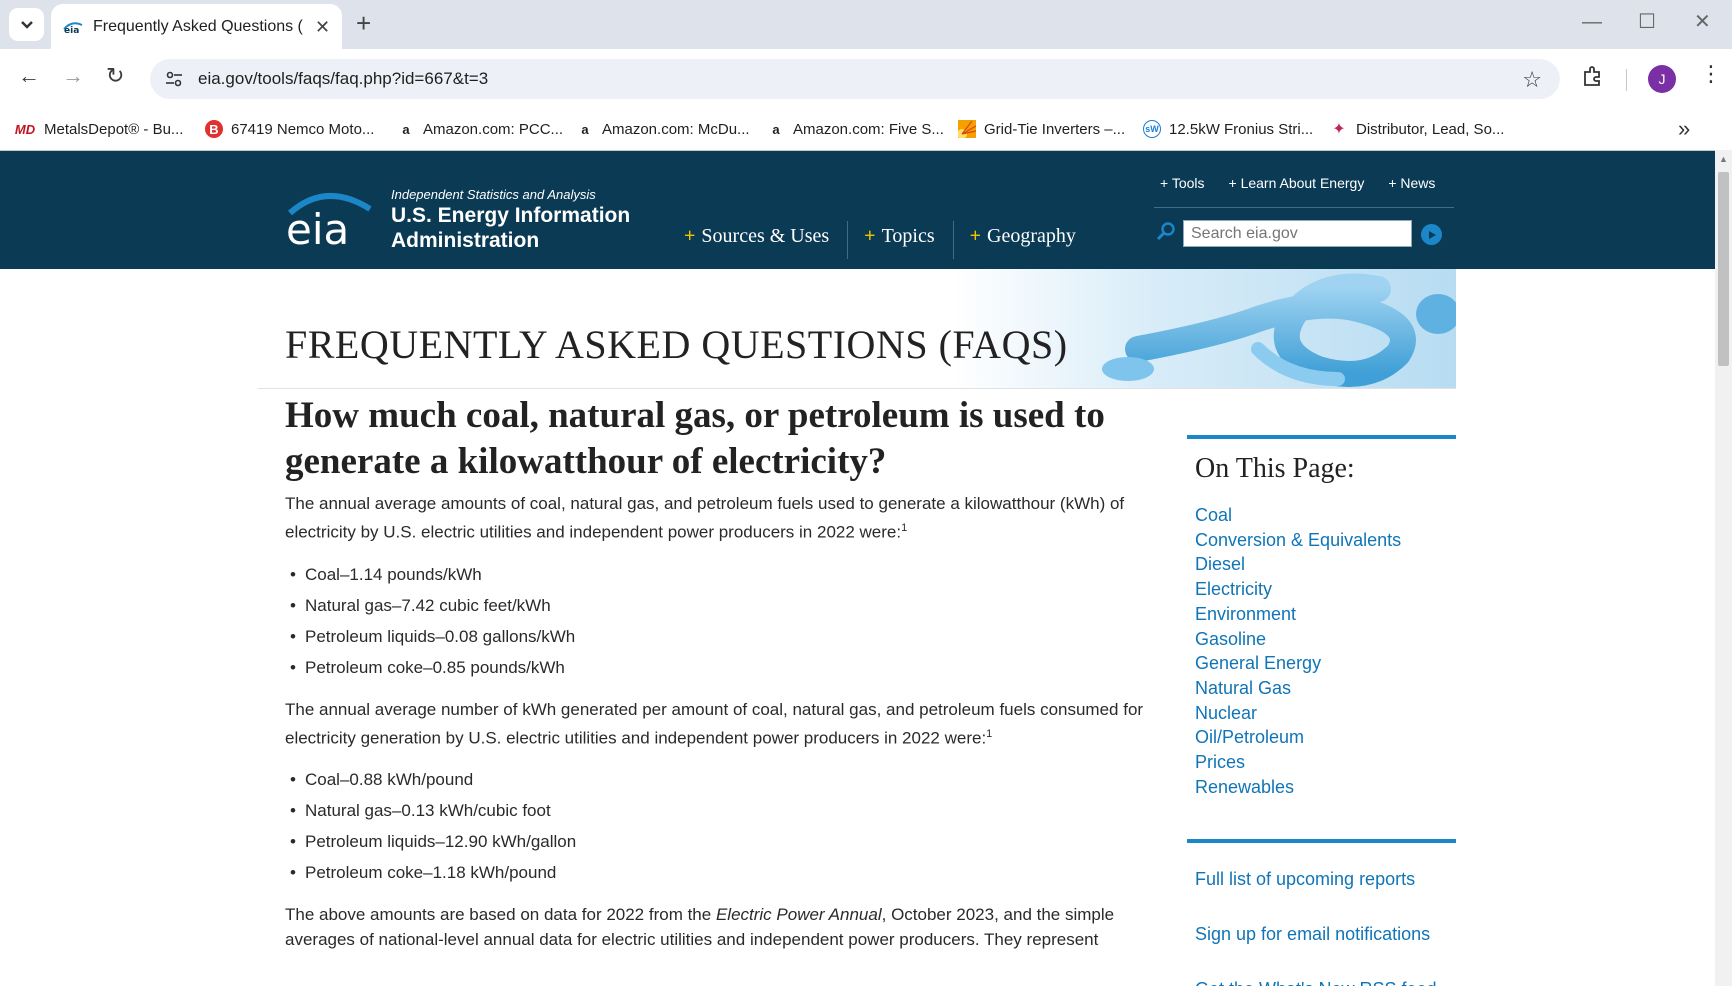  What do you see at coordinates (1325, 639) in the screenshot?
I see `sidebar-link-gasoline: Gasoline` at bounding box center [1325, 639].